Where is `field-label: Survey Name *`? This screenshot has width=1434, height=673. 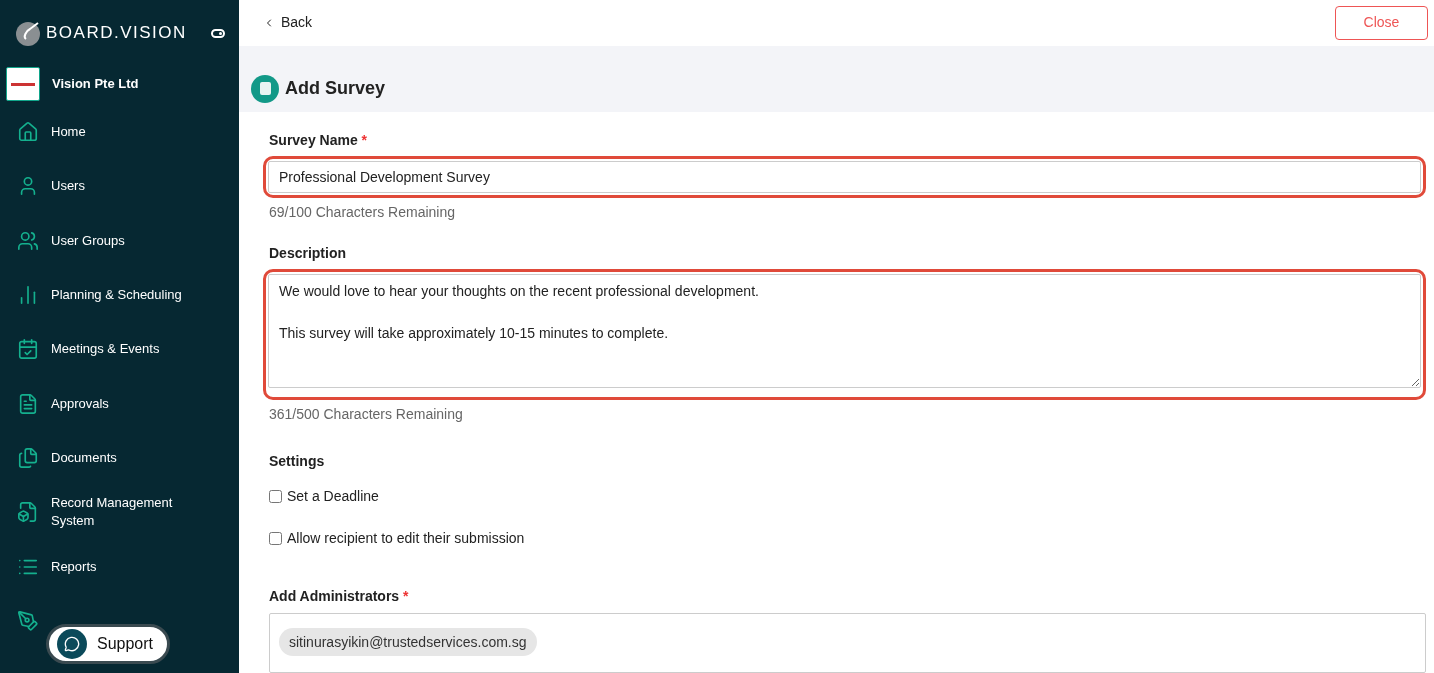
field-label: Survey Name * is located at coordinates (319, 140).